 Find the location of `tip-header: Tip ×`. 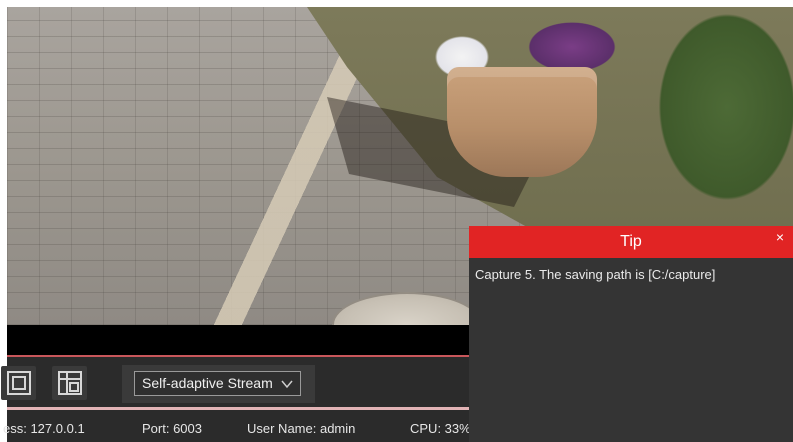

tip-header: Tip × is located at coordinates (631, 242).